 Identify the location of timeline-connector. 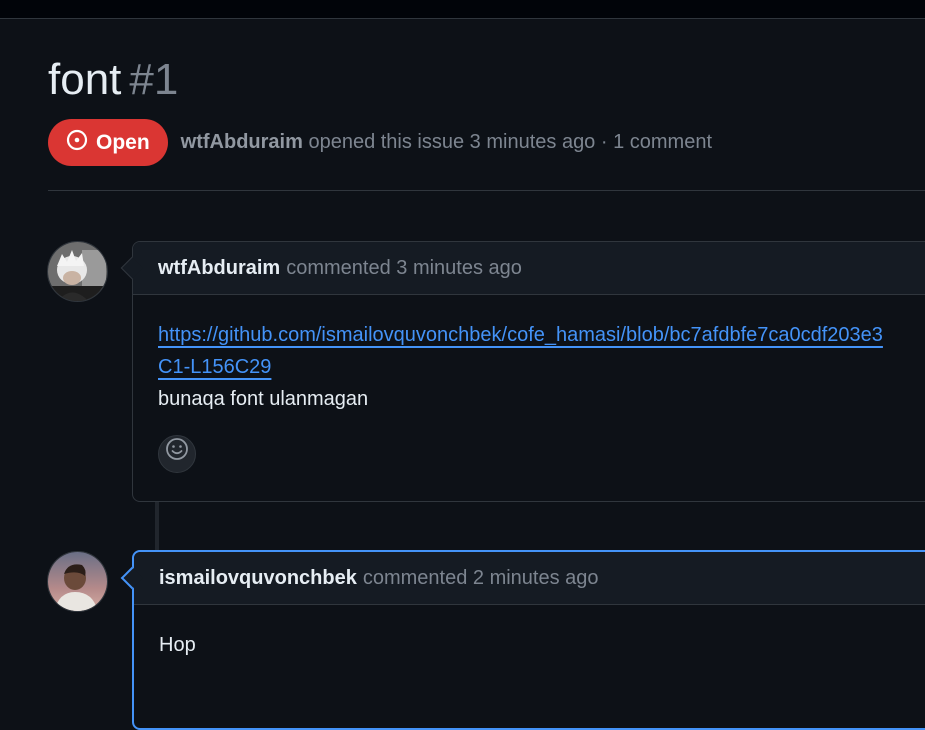
(157, 526).